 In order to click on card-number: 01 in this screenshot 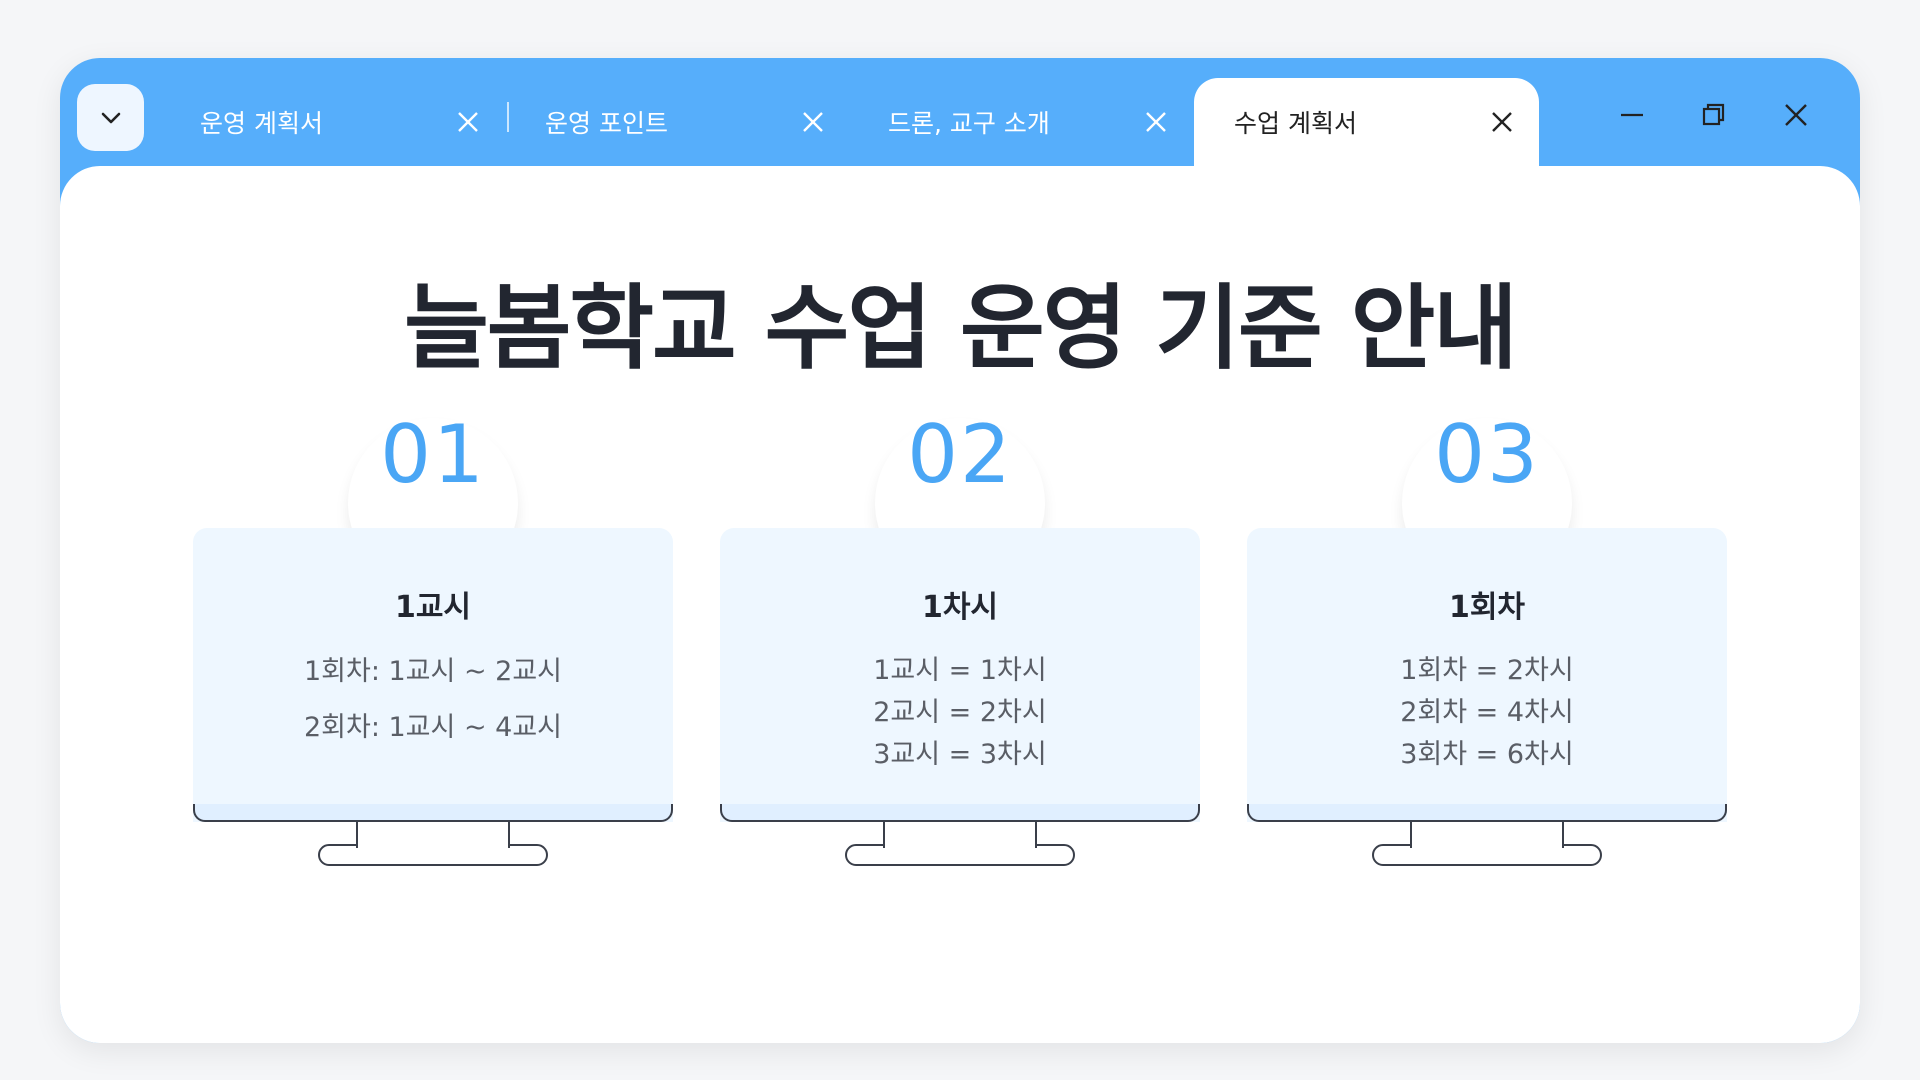, I will do `click(433, 454)`.